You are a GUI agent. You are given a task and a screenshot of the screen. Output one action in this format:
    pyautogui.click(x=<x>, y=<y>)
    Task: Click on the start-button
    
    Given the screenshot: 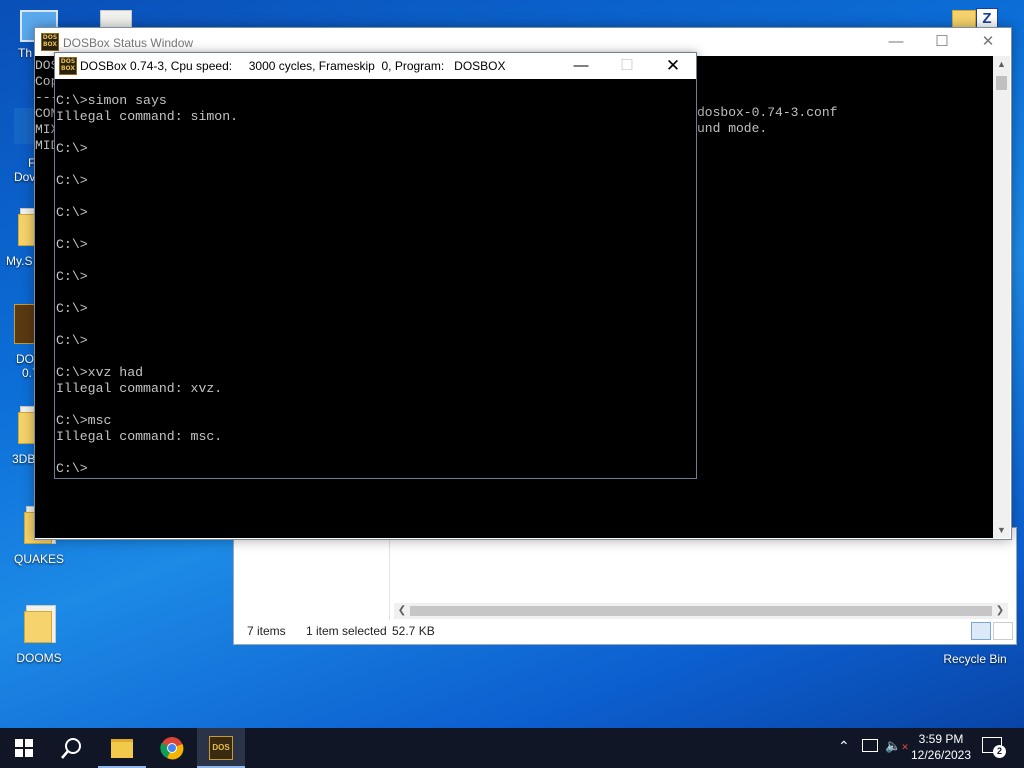 What is the action you would take?
    pyautogui.click(x=24, y=748)
    